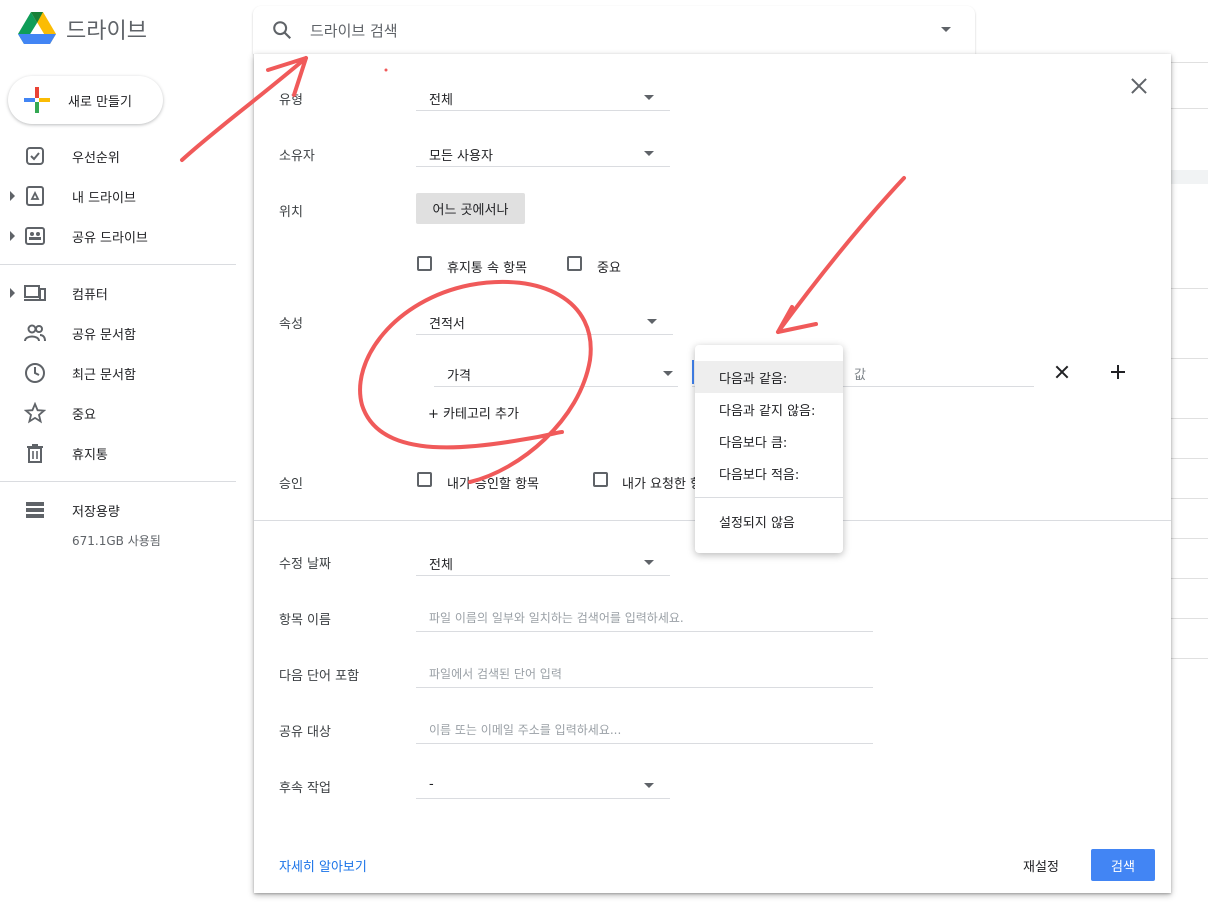 This screenshot has height=923, width=1208. I want to click on recent-icon, so click(35, 373).